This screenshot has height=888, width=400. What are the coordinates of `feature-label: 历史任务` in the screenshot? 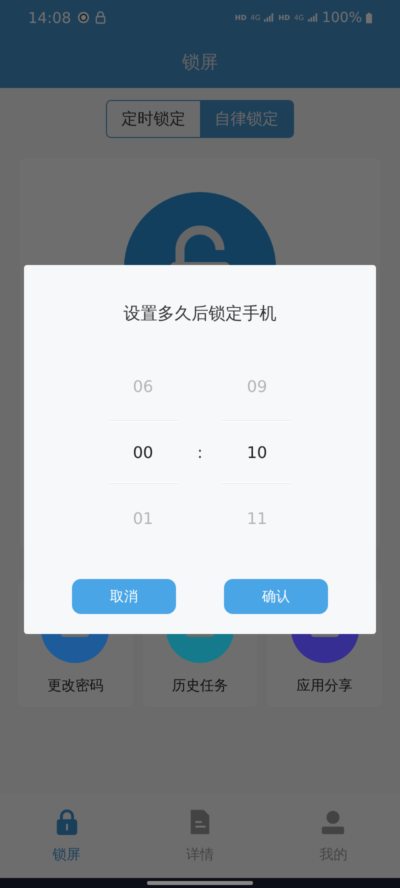 It's located at (200, 686).